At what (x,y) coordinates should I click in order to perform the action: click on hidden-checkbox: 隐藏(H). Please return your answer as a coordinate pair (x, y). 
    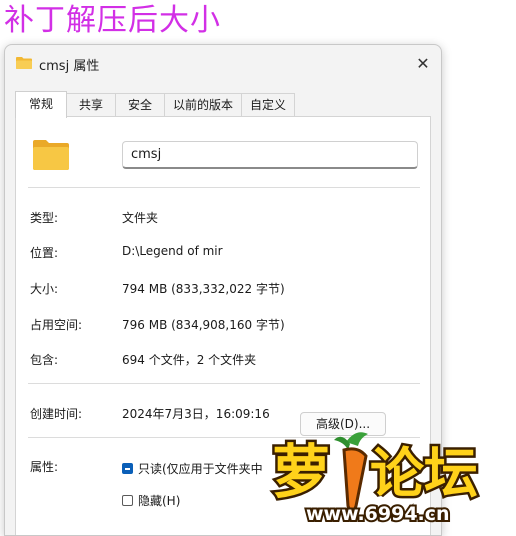
    Looking at the image, I should click on (151, 500).